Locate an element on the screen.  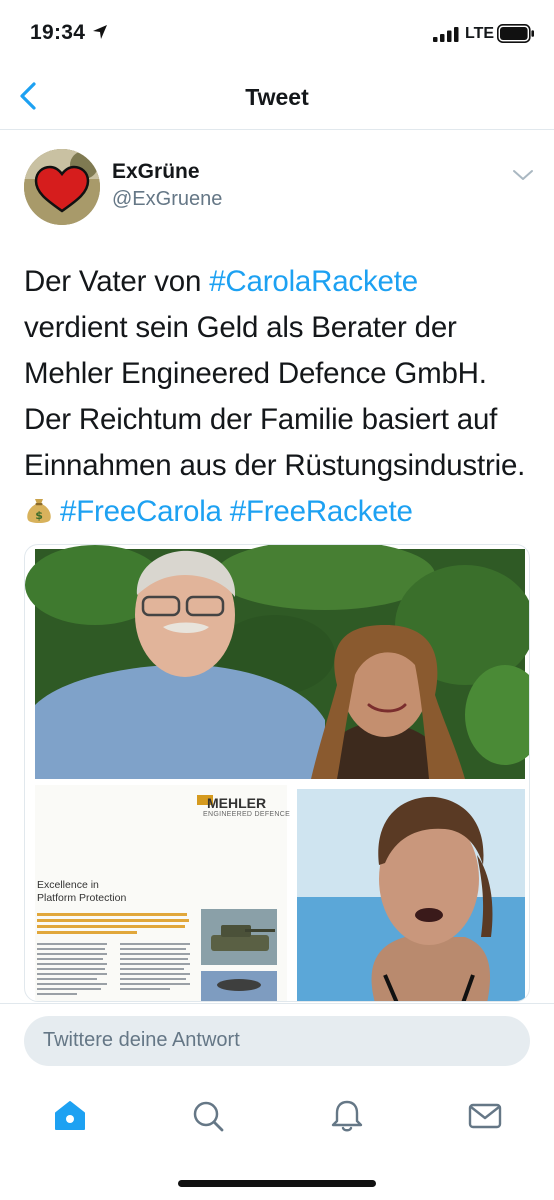
status-bar: 19:34 LTE is located at coordinates (277, 32).